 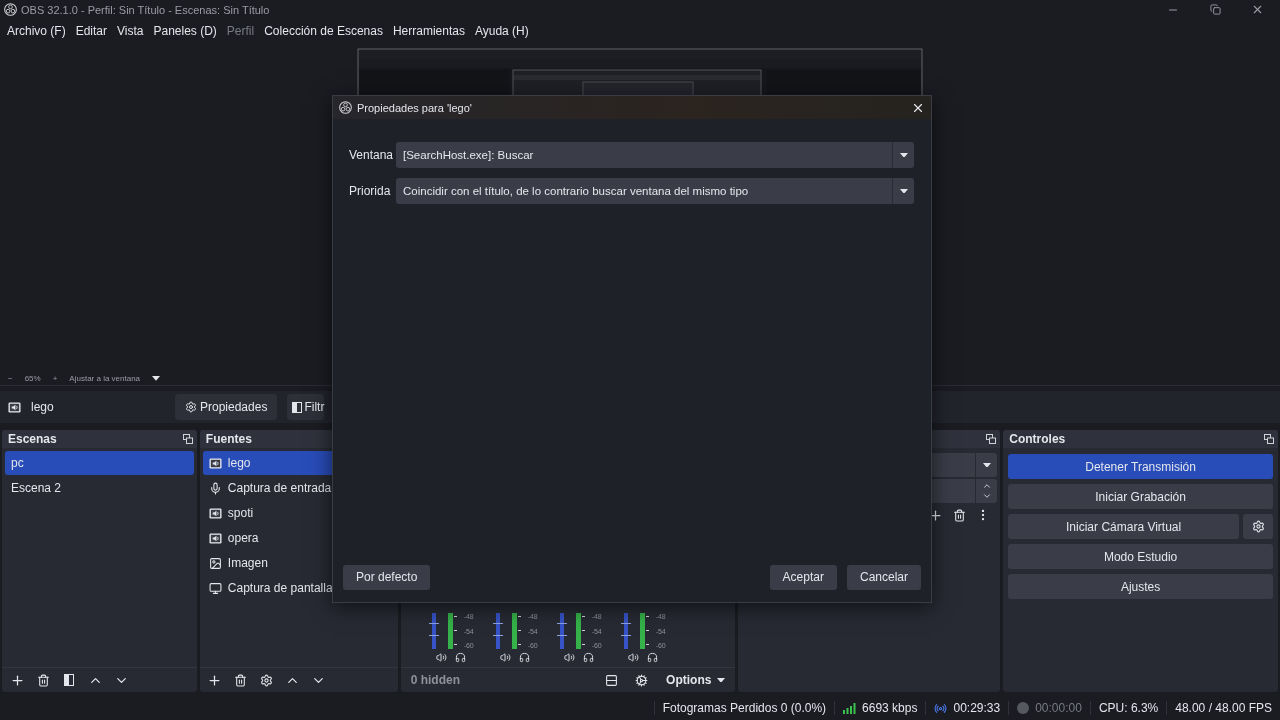 I want to click on scene-item: pc, so click(x=99, y=463).